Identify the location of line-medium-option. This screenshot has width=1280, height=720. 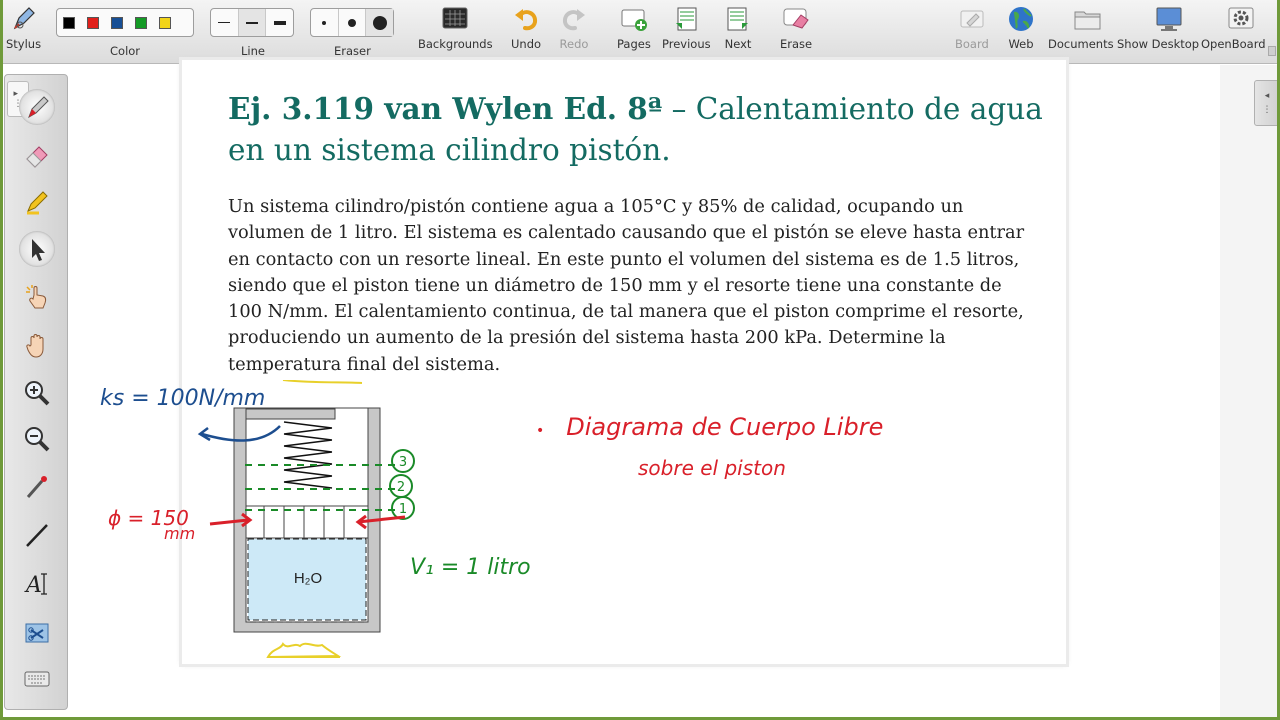
(251, 22).